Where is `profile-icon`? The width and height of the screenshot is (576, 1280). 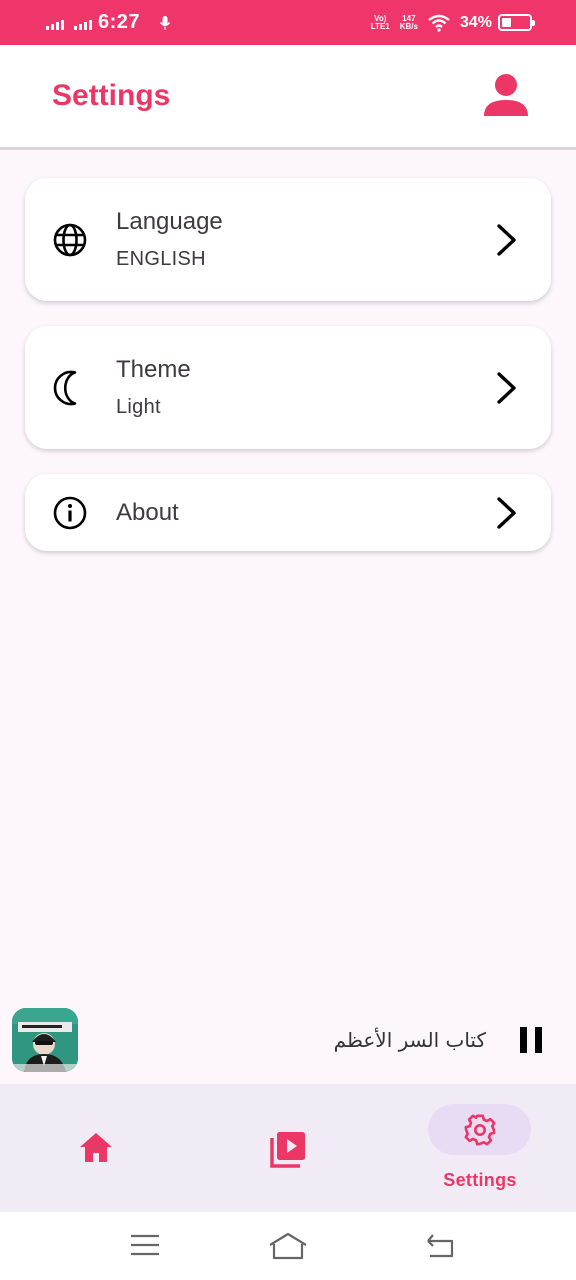 profile-icon is located at coordinates (506, 96).